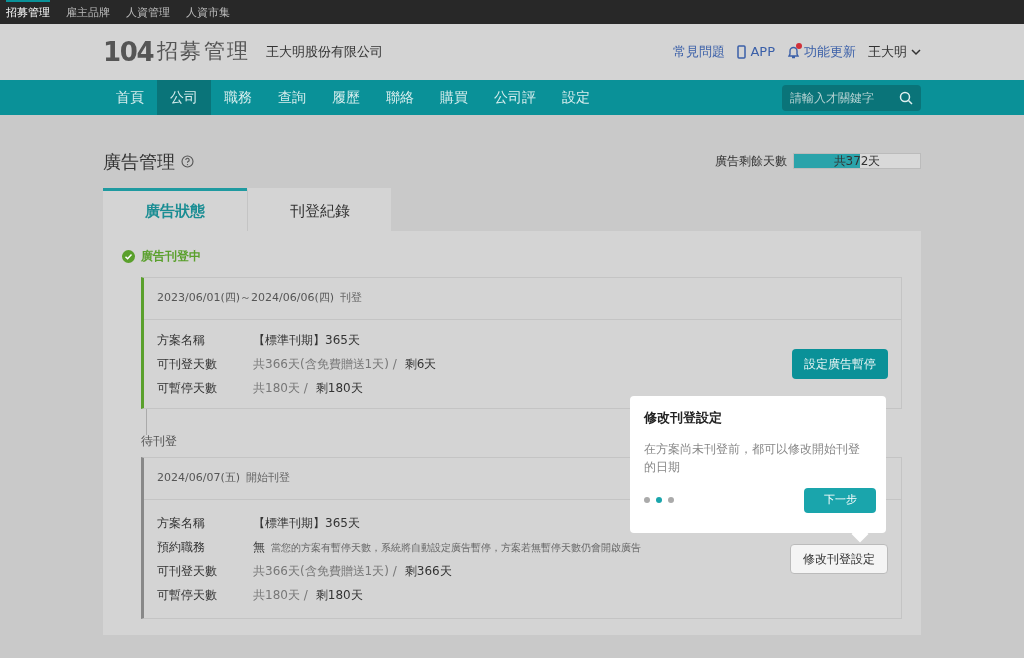 This screenshot has width=1024, height=658. What do you see at coordinates (840, 364) in the screenshot?
I see `pause-button: 設定廣告暫停` at bounding box center [840, 364].